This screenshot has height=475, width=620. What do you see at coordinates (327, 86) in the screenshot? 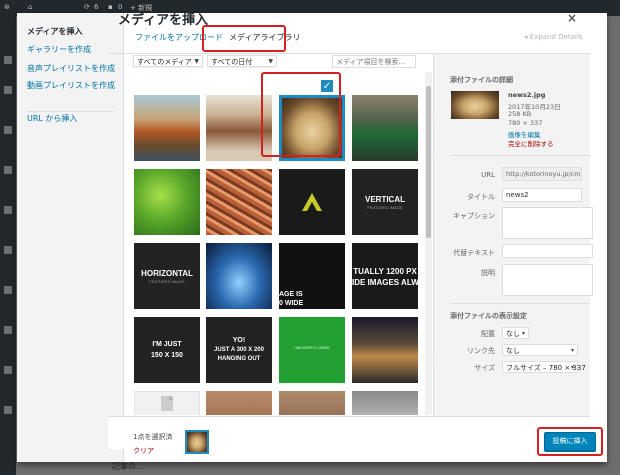
I see `checkmark-icon: ✓` at bounding box center [327, 86].